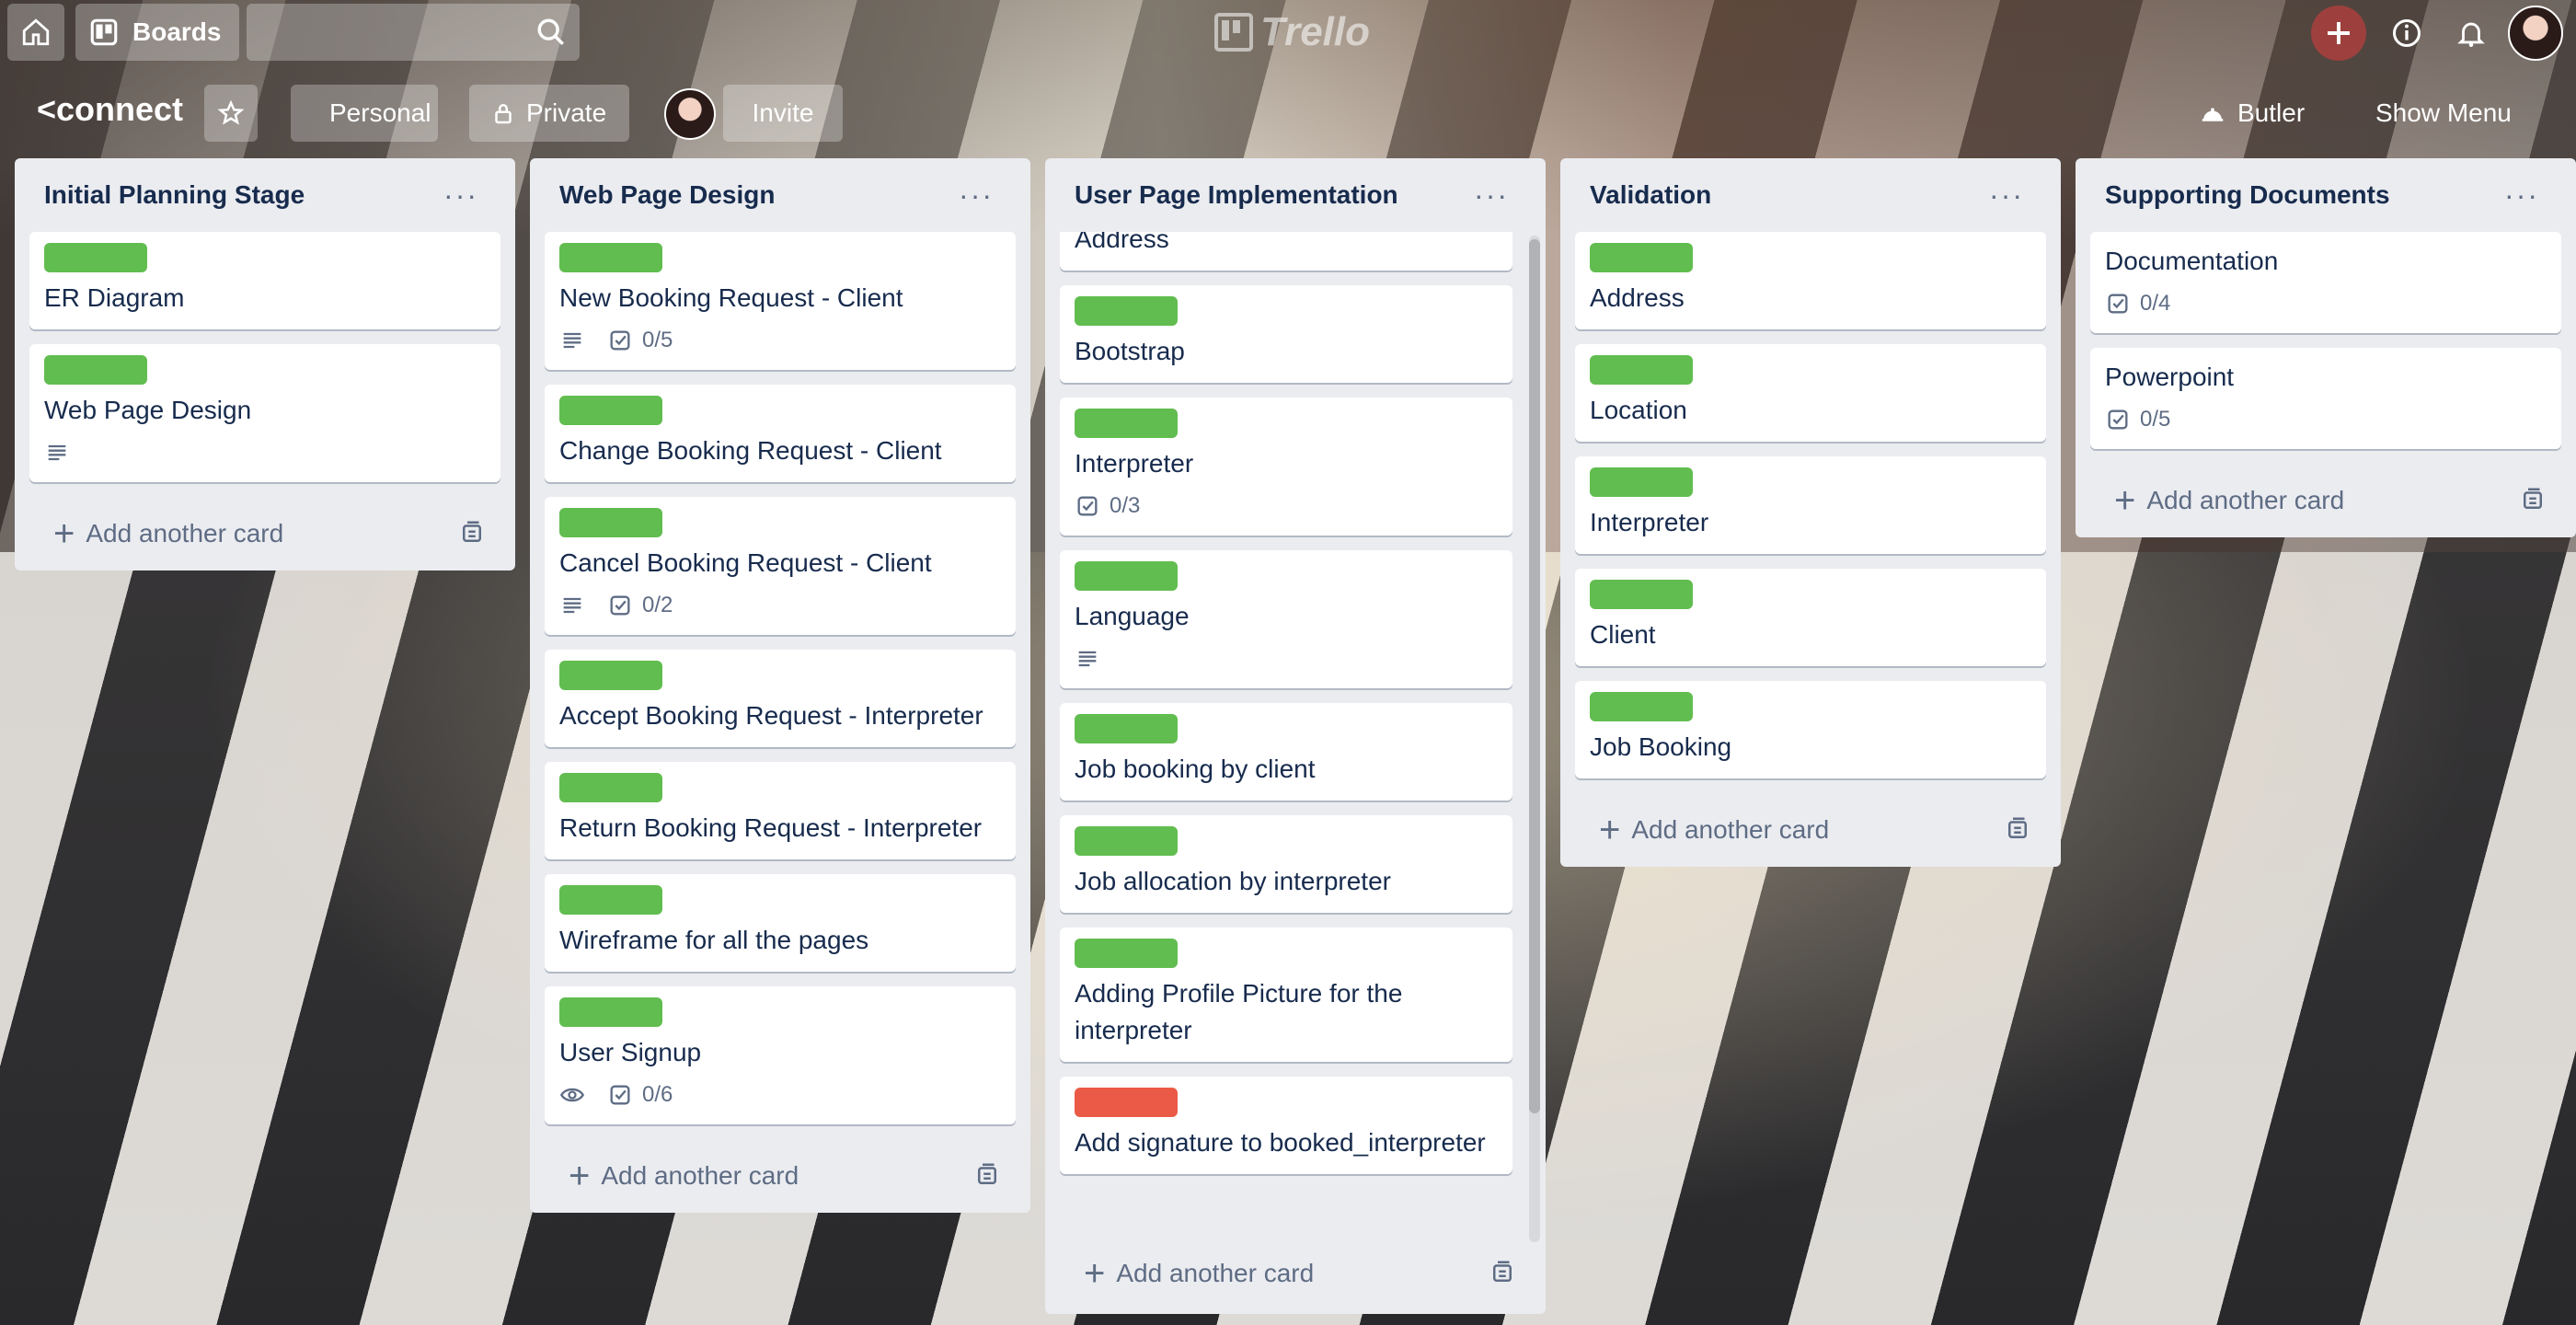 The image size is (2576, 1325). I want to click on card: Job allocation by interpreter, so click(1286, 864).